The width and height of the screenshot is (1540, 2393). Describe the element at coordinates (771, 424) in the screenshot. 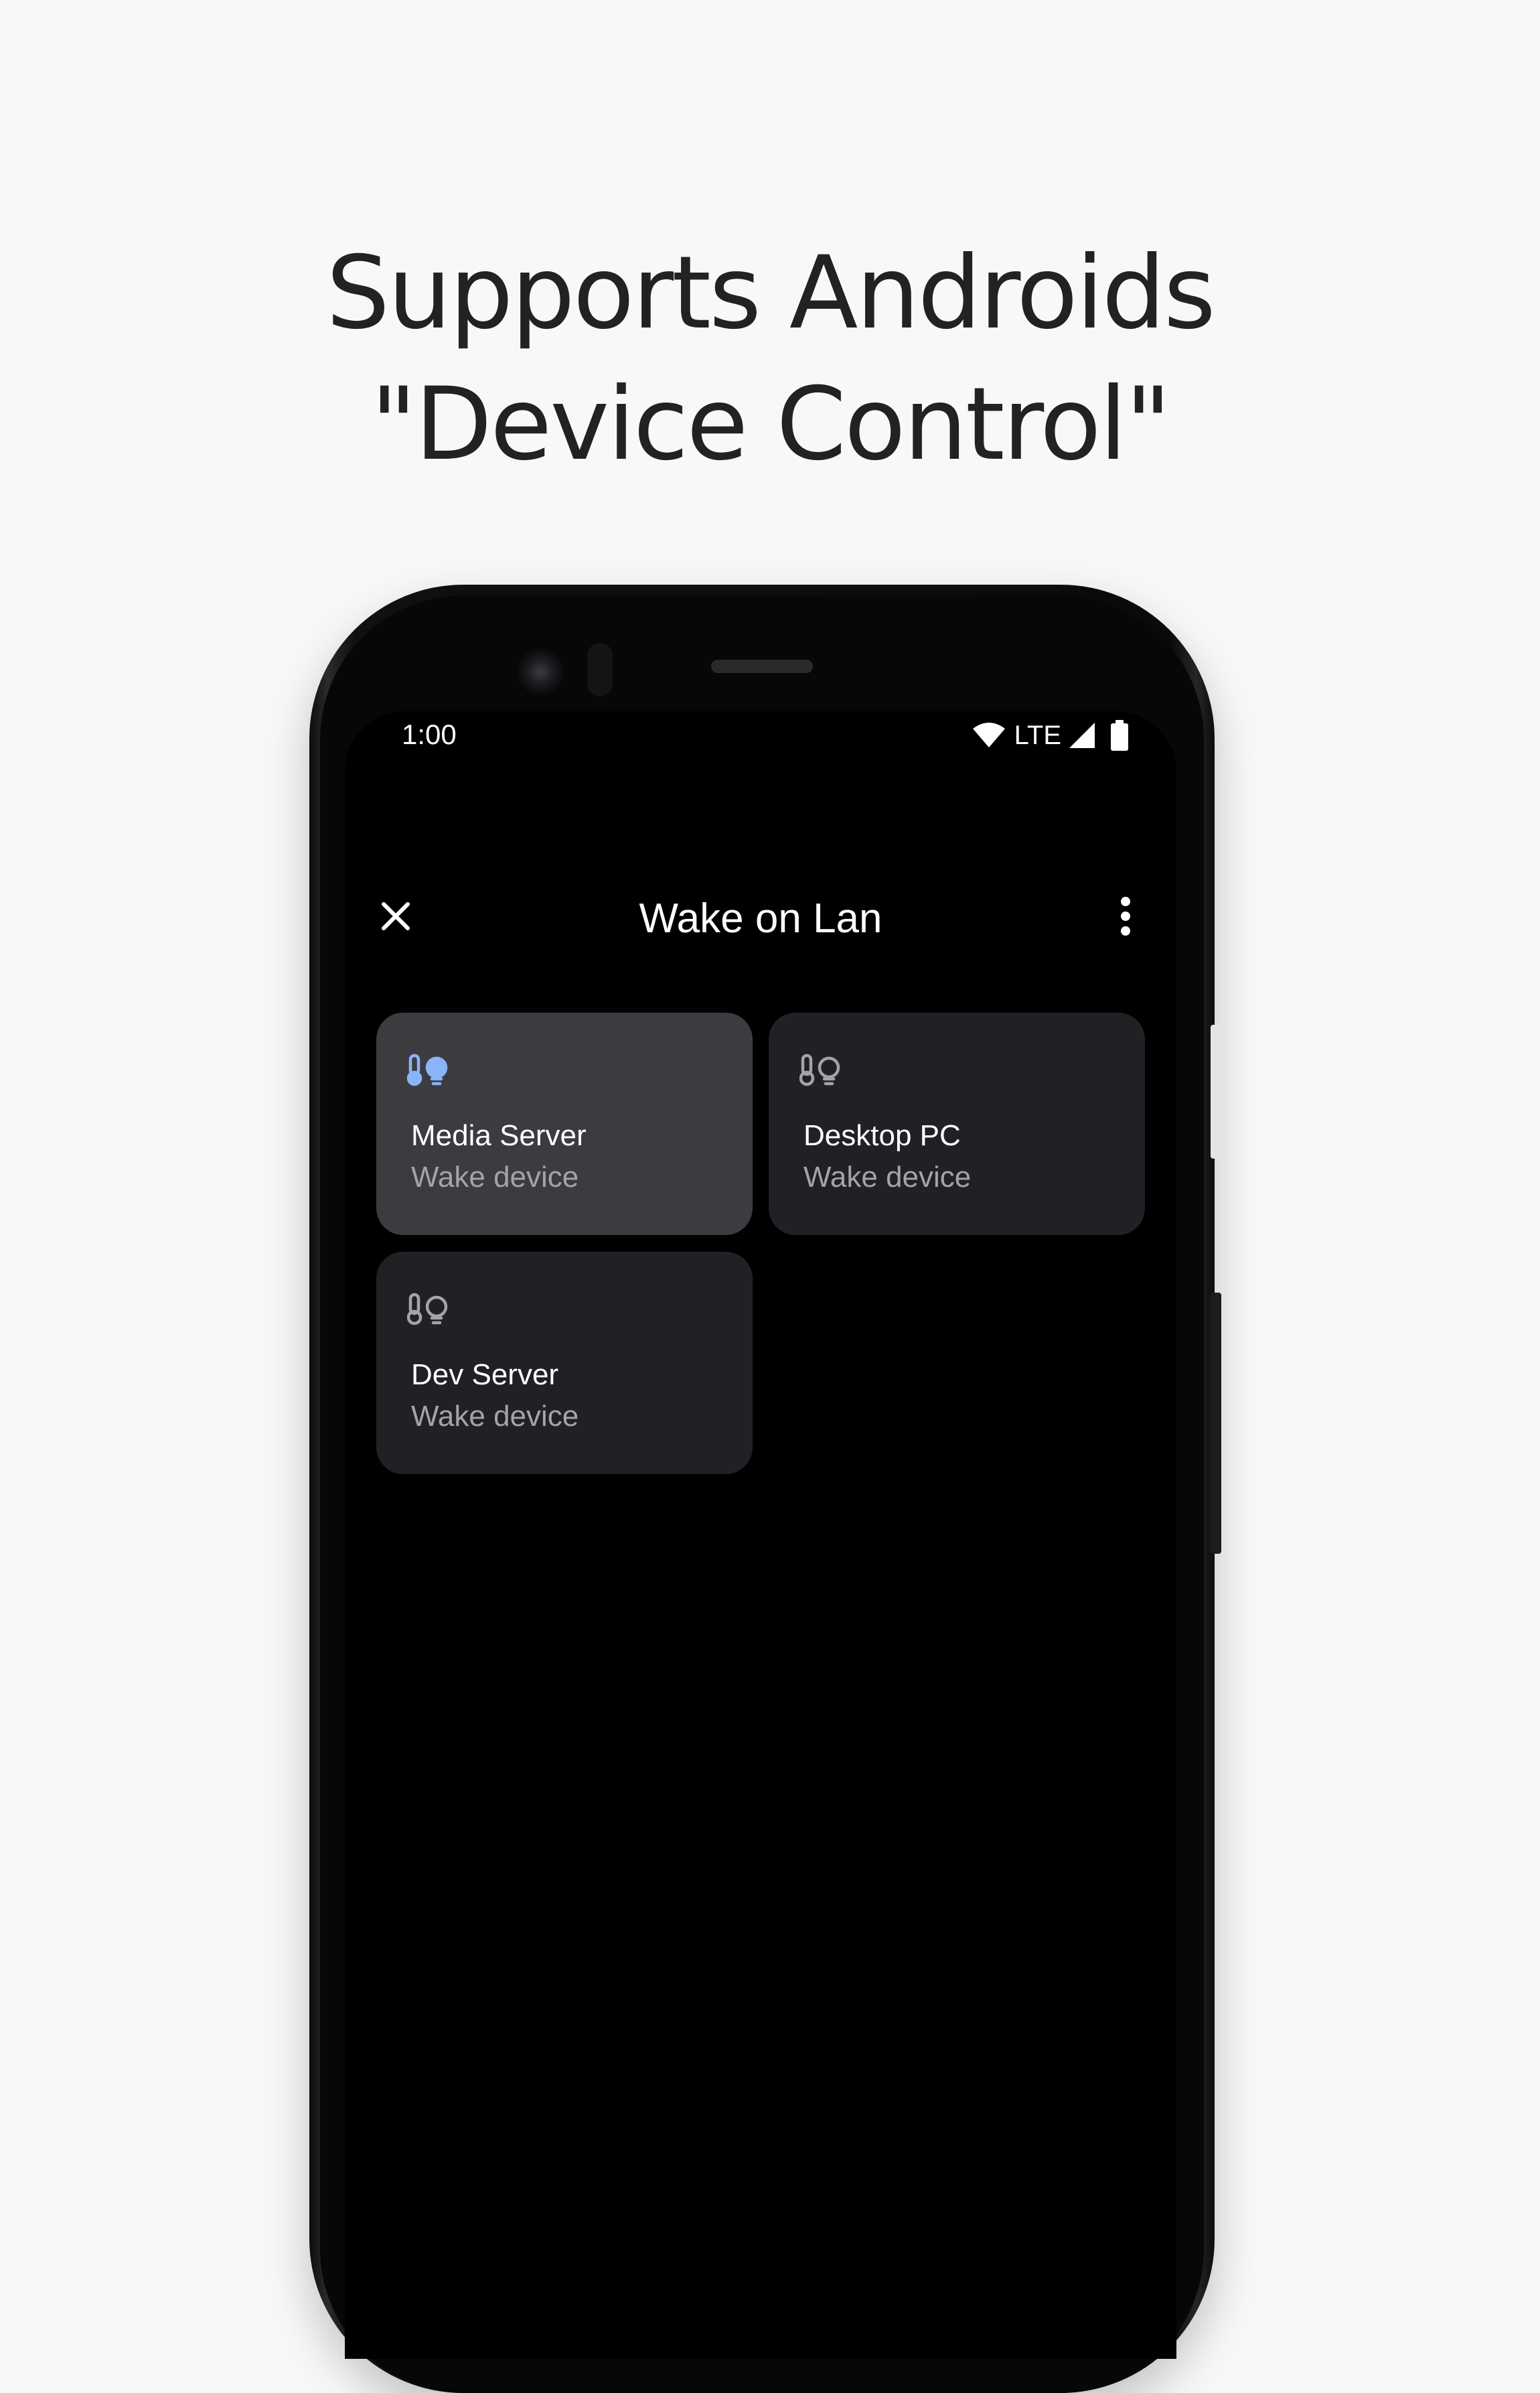

I see `headline-line-2: "Device Control"` at that location.